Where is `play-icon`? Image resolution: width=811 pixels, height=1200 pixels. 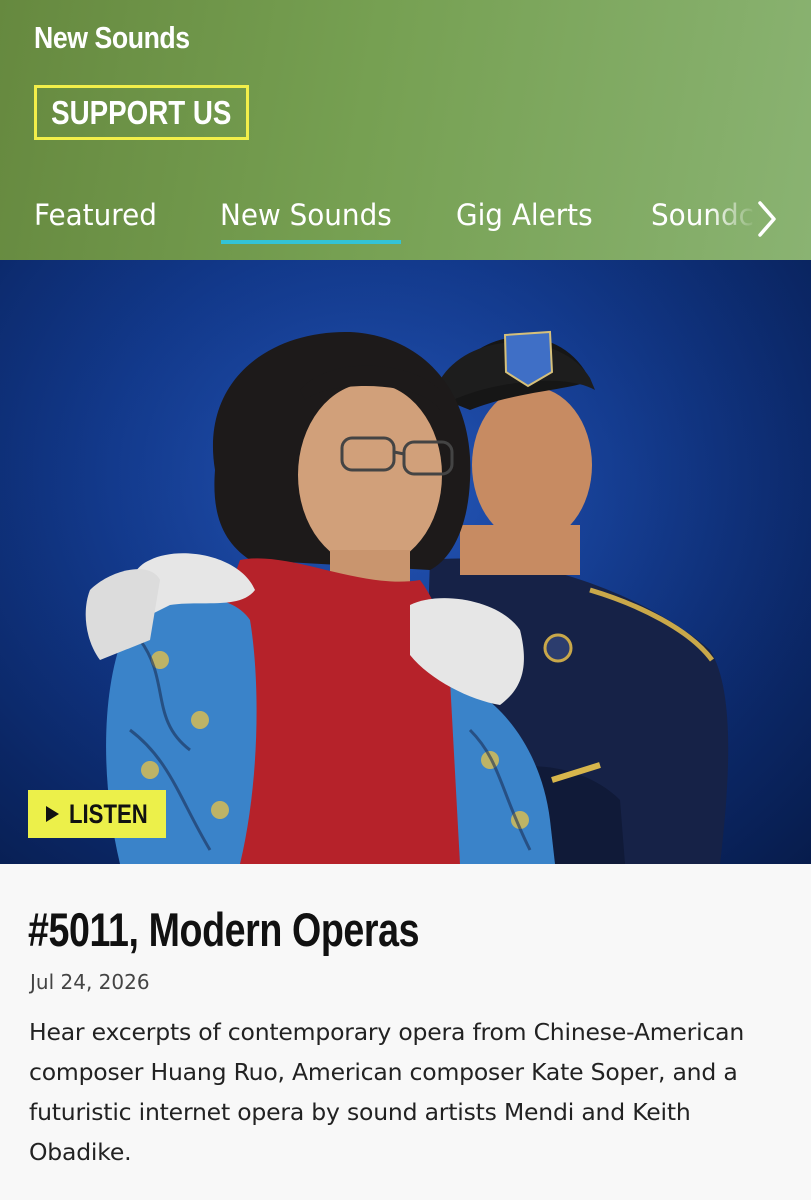
play-icon is located at coordinates (52, 814).